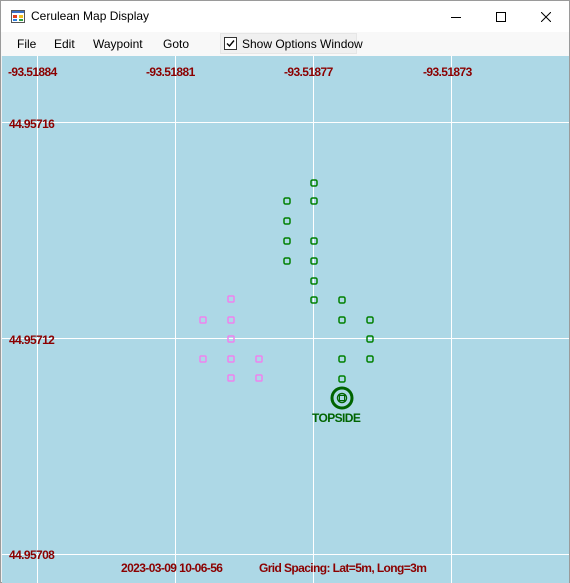 This screenshot has height=583, width=570. What do you see at coordinates (172, 568) in the screenshot?
I see `status-timestamp: 2023-03-09 10-06-56` at bounding box center [172, 568].